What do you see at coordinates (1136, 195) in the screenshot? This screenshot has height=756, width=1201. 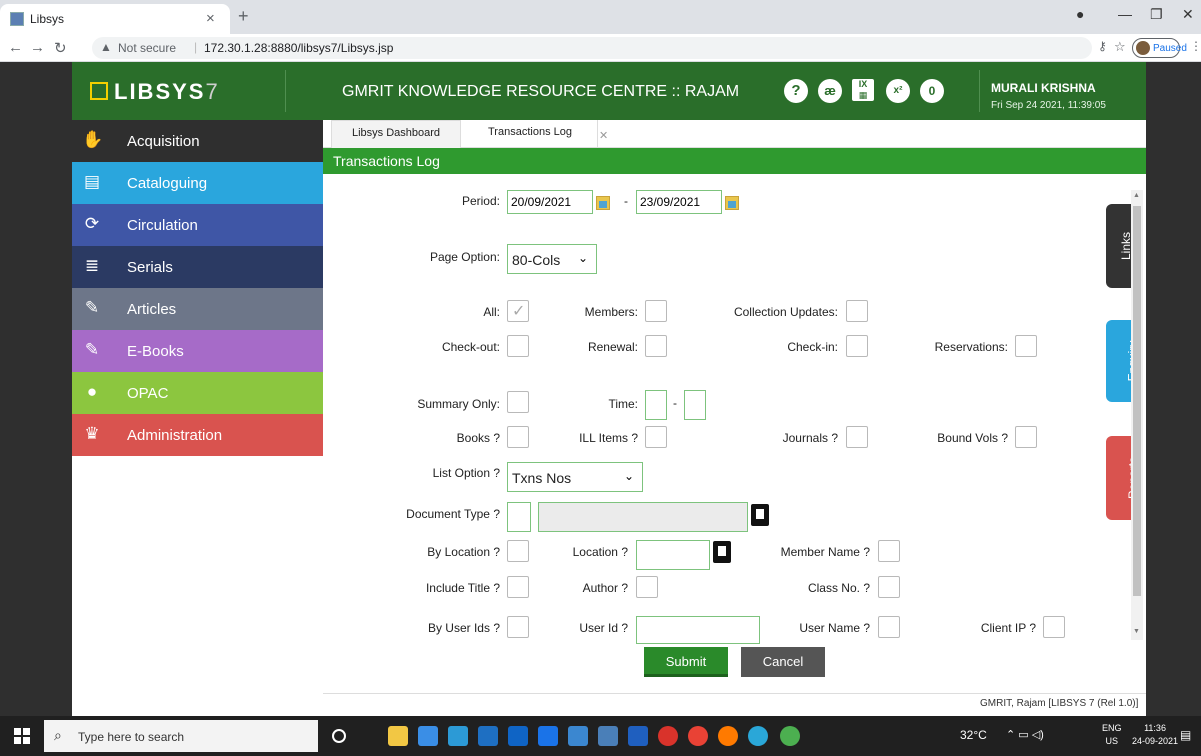 I see `scroll-up-icon: ▲` at bounding box center [1136, 195].